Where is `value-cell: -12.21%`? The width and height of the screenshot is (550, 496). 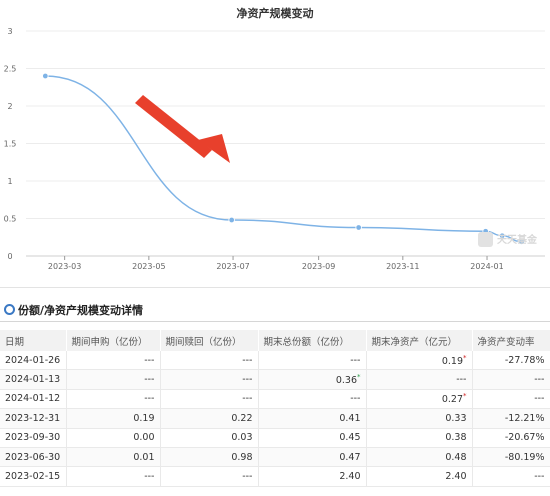
value-cell: -12.21% is located at coordinates (511, 418).